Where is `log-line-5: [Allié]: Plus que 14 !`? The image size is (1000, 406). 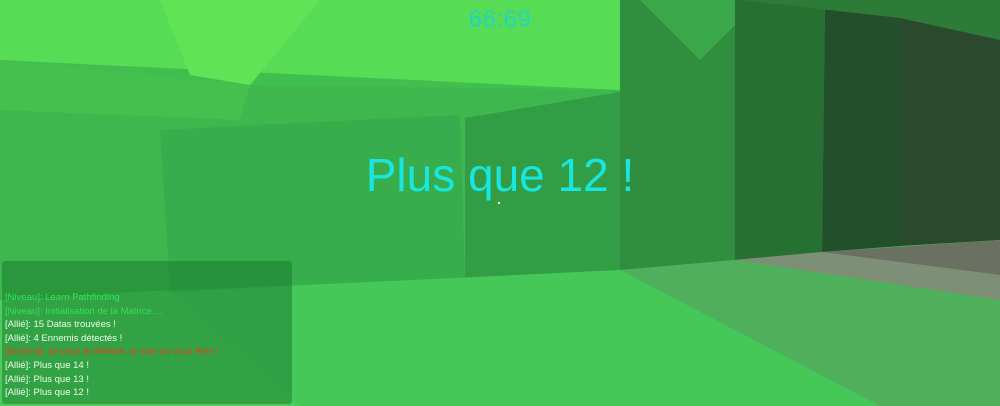 log-line-5: [Allié]: Plus que 14 ! is located at coordinates (47, 365).